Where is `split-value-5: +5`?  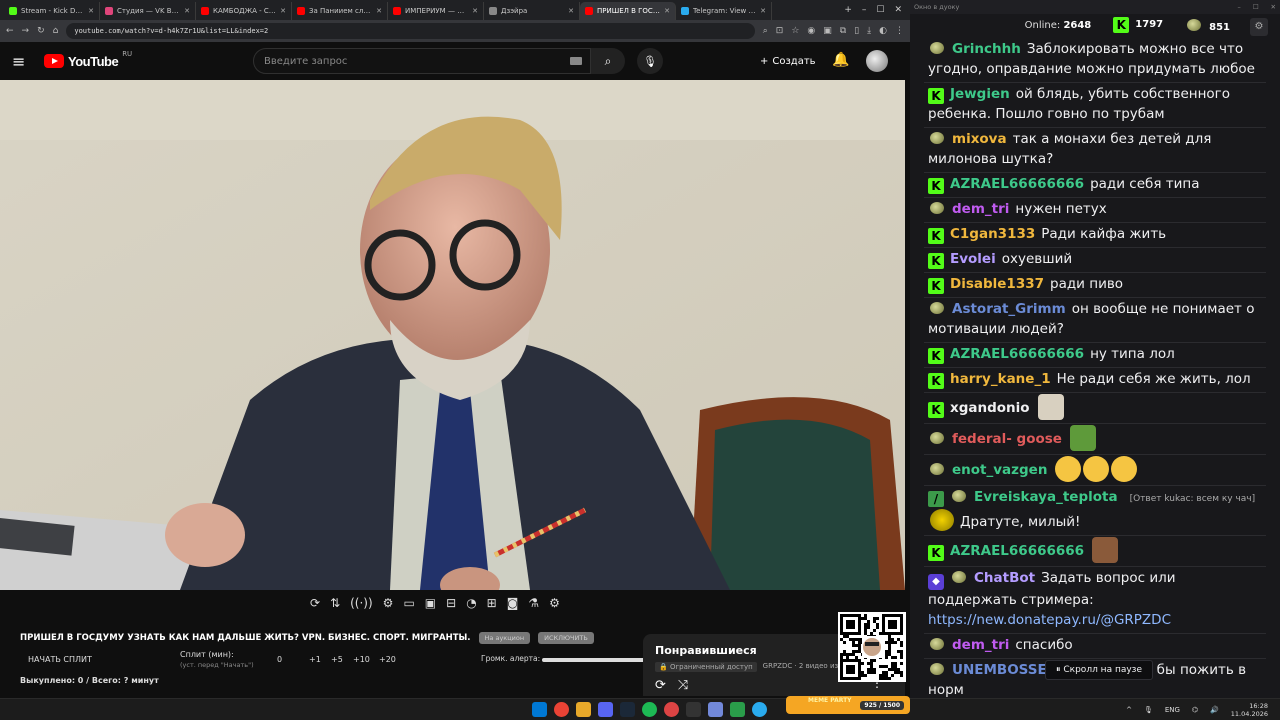 split-value-5: +5 is located at coordinates (337, 659).